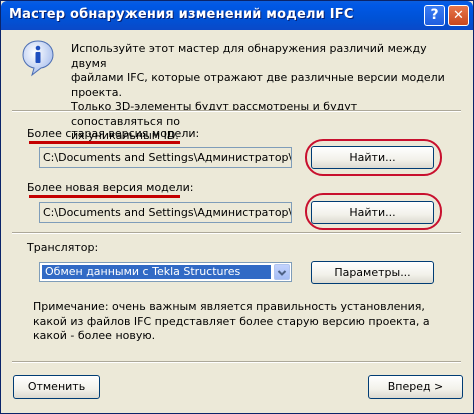 This screenshot has height=414, width=474. I want to click on new-model-label: Более новая версия модели:, so click(110, 187).